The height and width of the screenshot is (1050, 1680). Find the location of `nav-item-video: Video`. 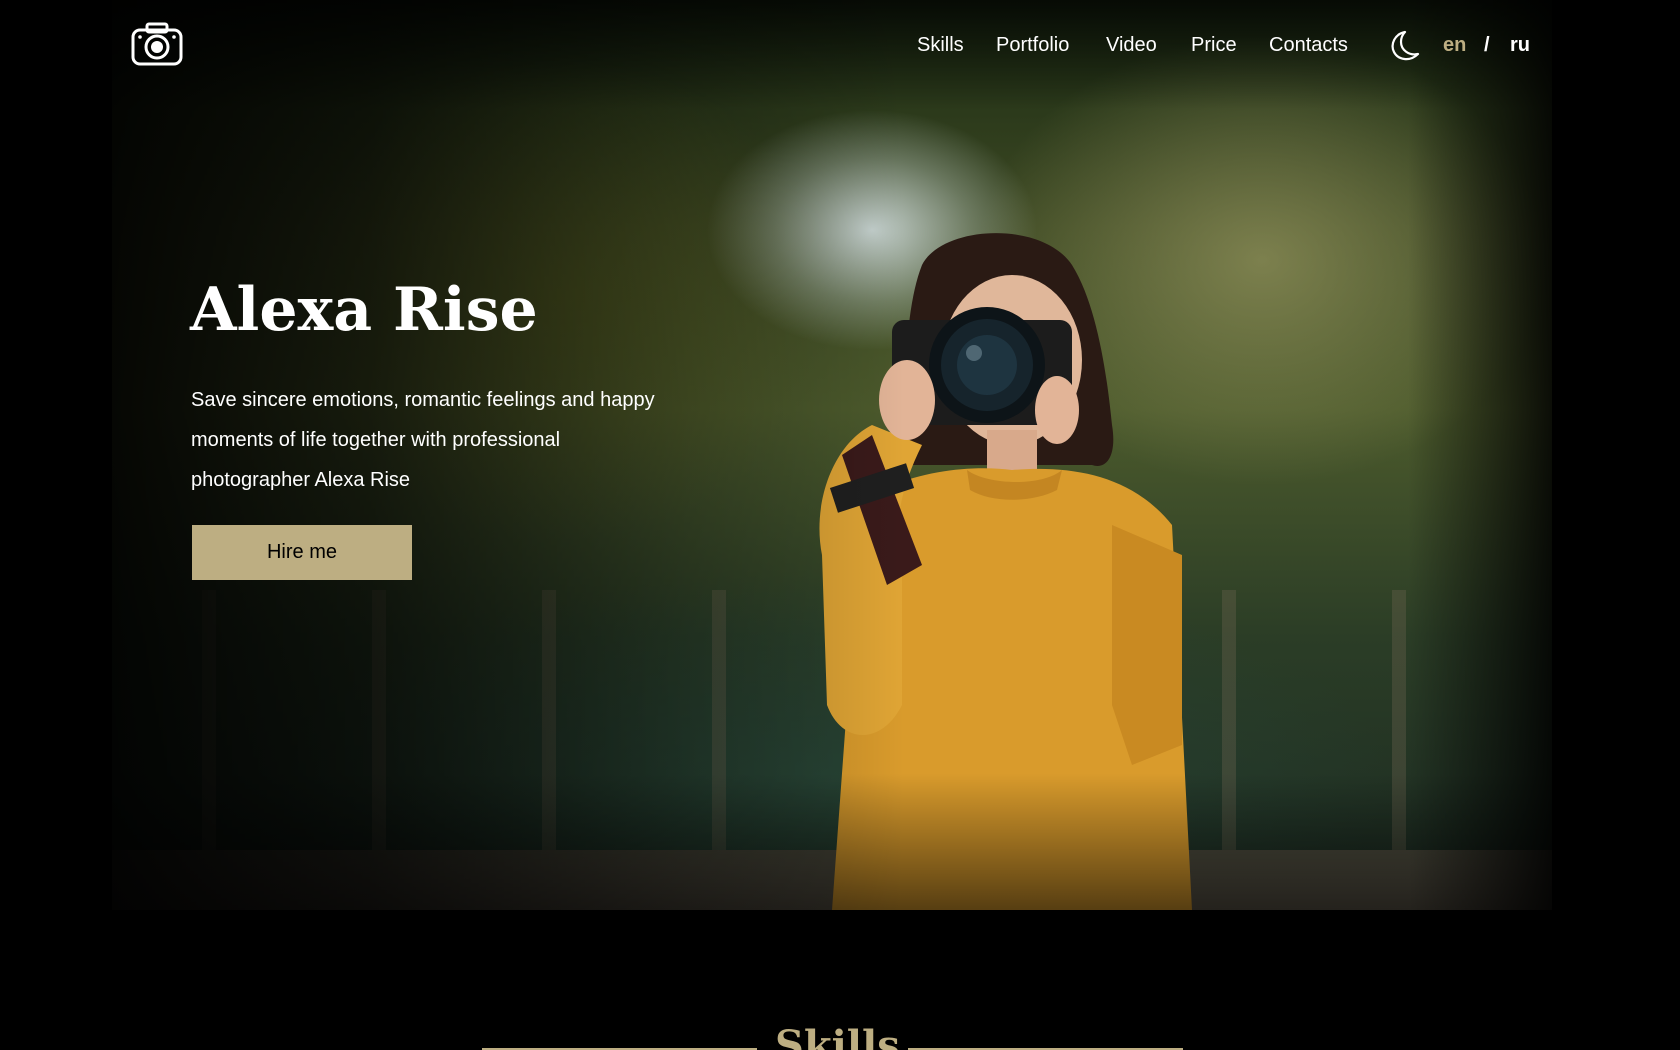

nav-item-video: Video is located at coordinates (1131, 45).